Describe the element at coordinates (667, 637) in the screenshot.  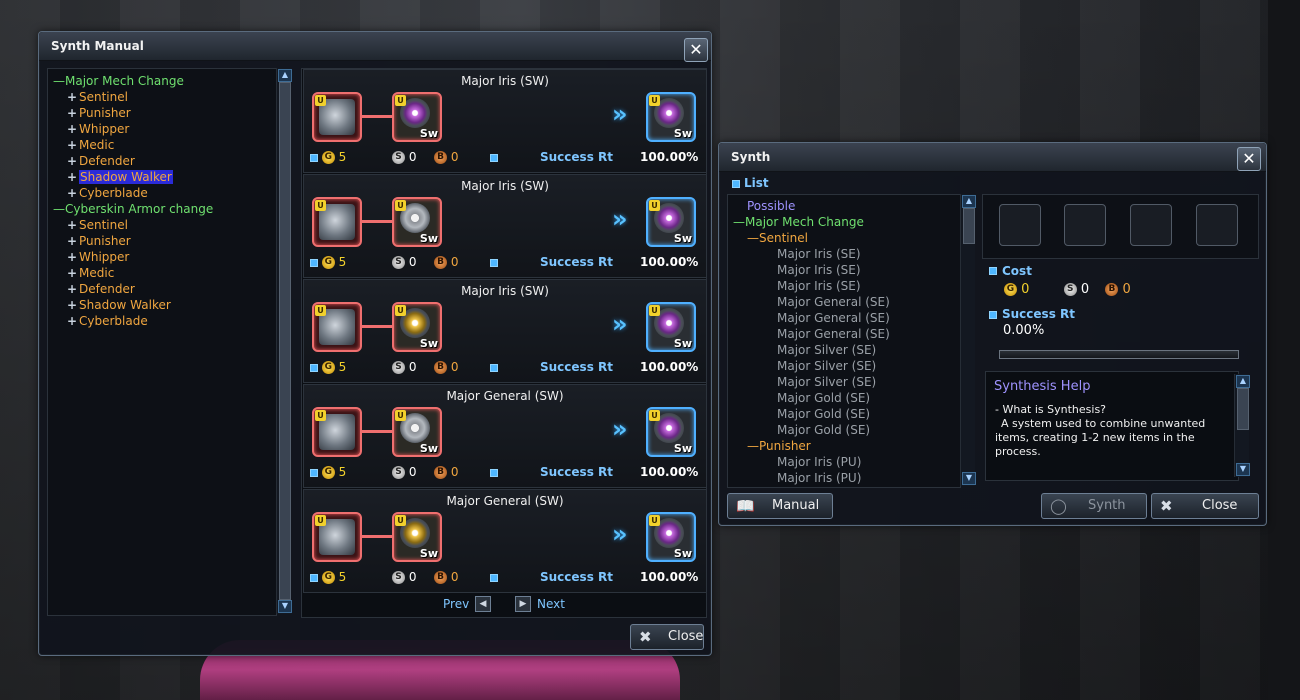
I see `manual-close-button: ✖ Close` at that location.